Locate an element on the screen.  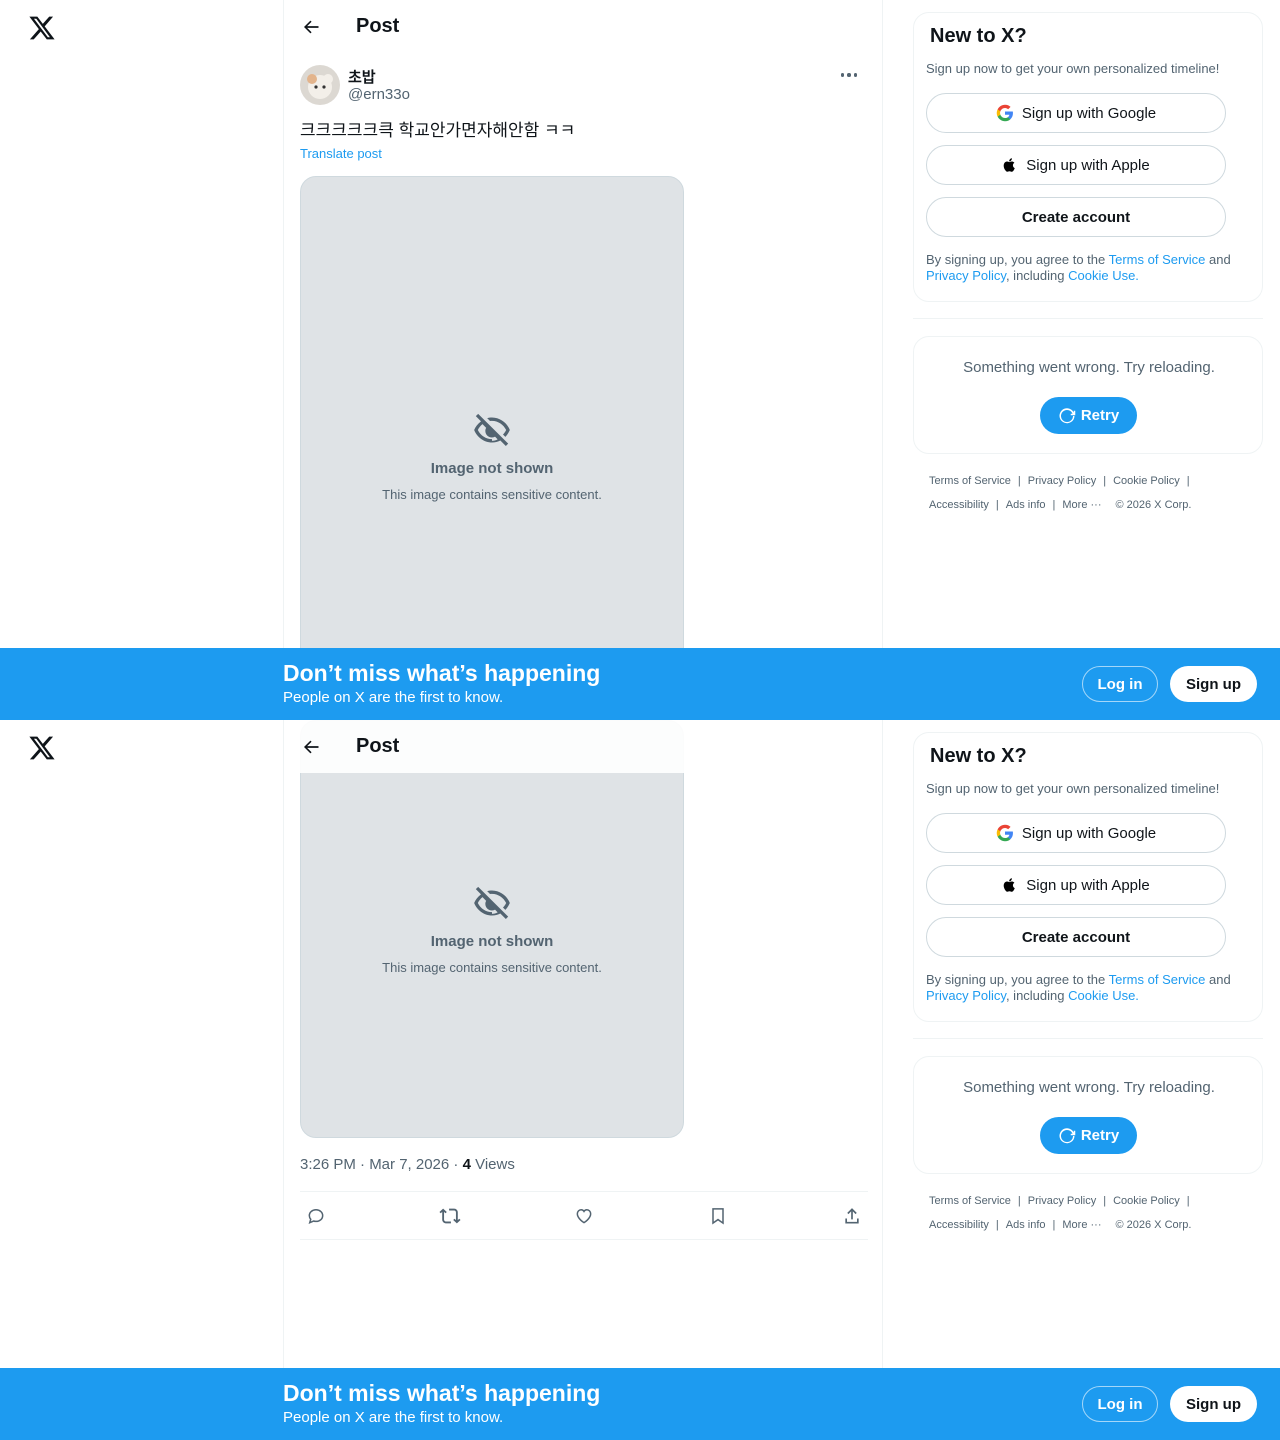
sidebar-divider is located at coordinates (1088, 318).